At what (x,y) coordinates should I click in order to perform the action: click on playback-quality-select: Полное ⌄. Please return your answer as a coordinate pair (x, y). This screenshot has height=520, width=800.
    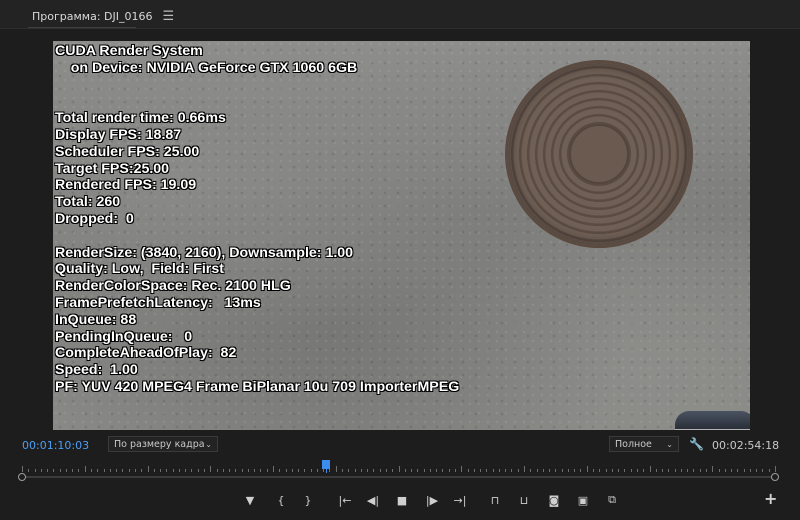
    Looking at the image, I should click on (644, 444).